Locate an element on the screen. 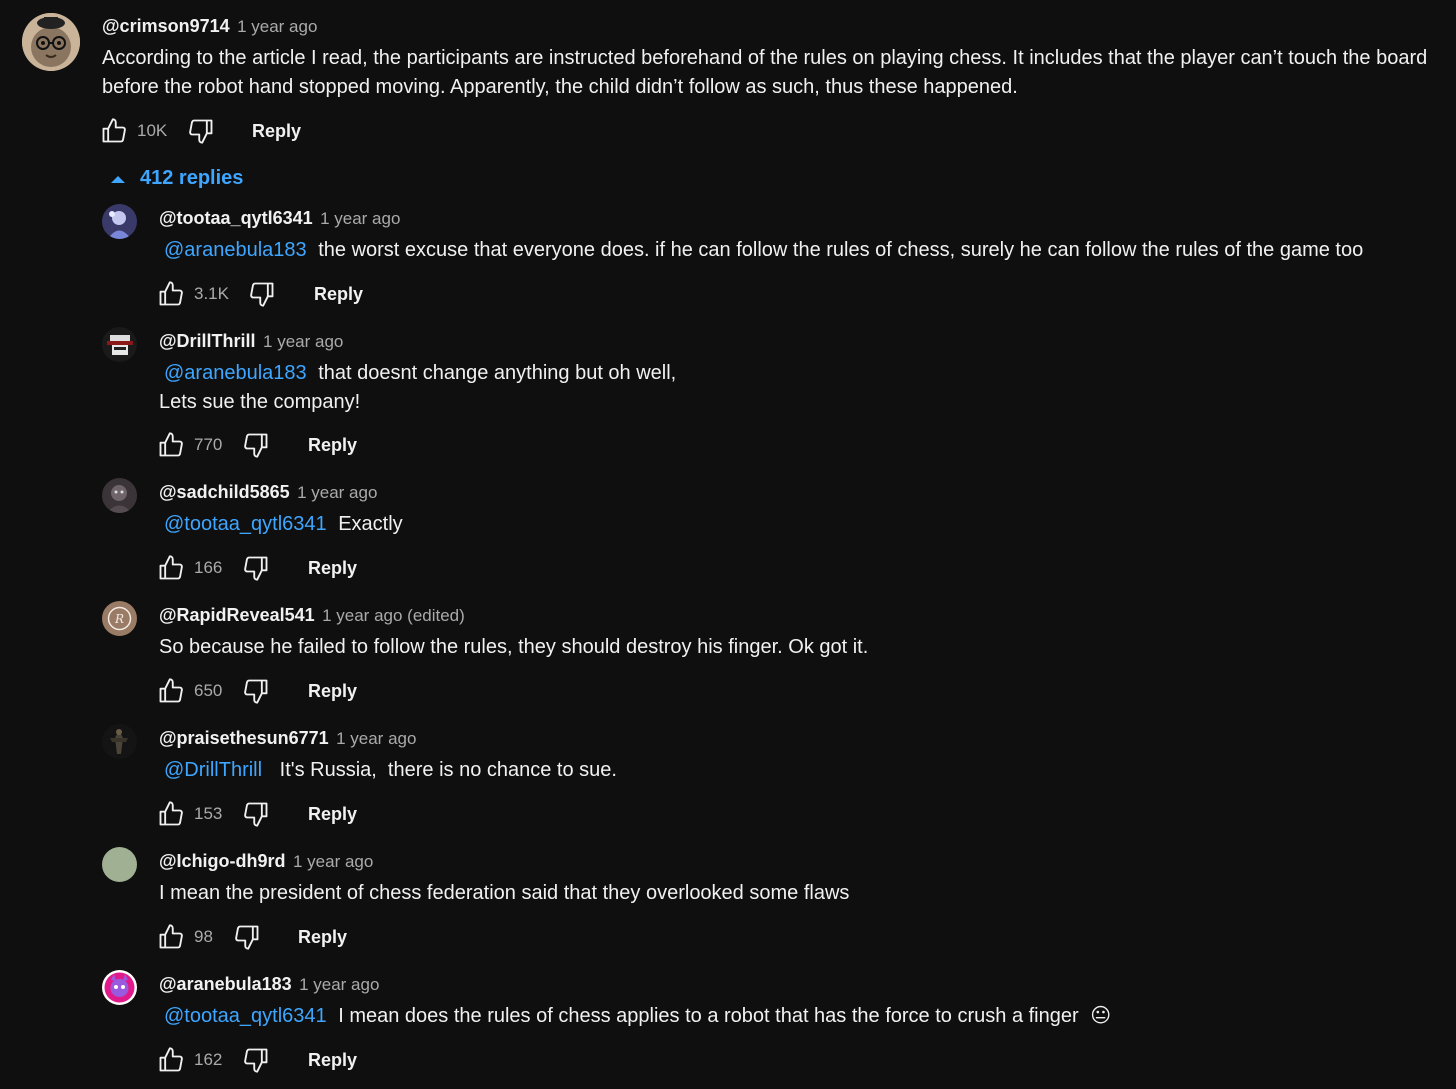  comment-author: @crimson9714 is located at coordinates (166, 26).